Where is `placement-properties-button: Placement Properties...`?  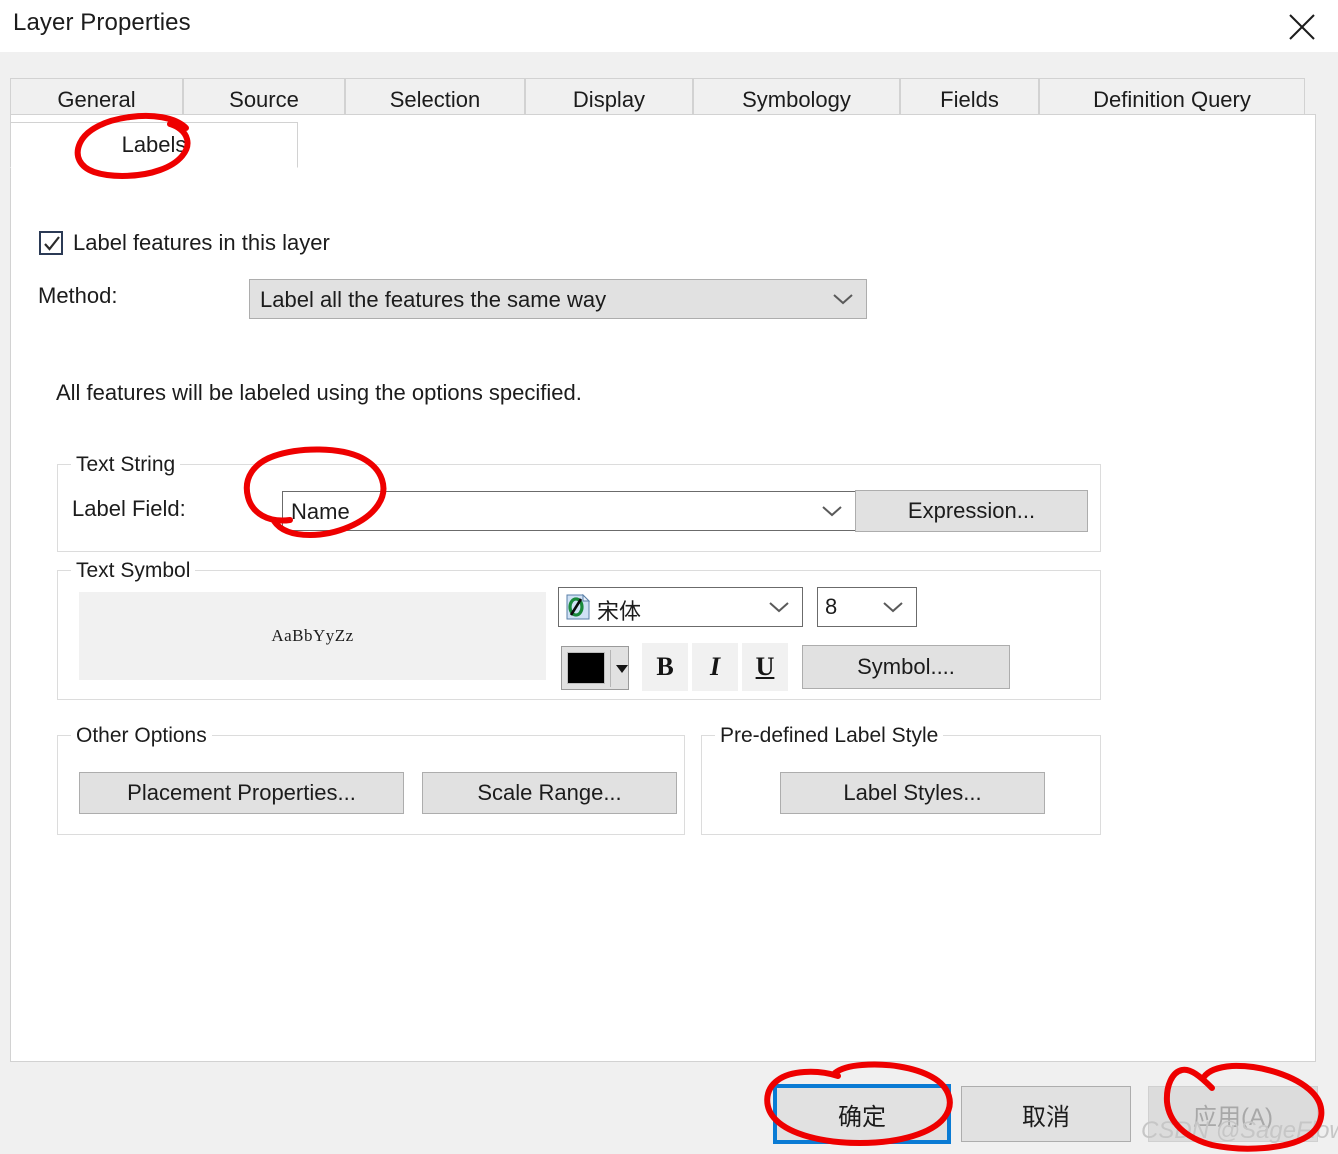
placement-properties-button: Placement Properties... is located at coordinates (241, 793).